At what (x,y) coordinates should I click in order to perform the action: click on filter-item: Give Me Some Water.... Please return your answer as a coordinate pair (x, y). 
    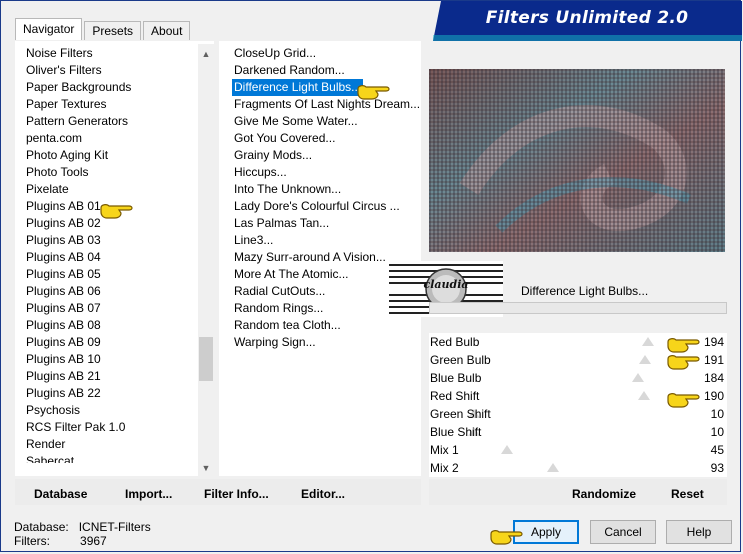
    Looking at the image, I should click on (296, 121).